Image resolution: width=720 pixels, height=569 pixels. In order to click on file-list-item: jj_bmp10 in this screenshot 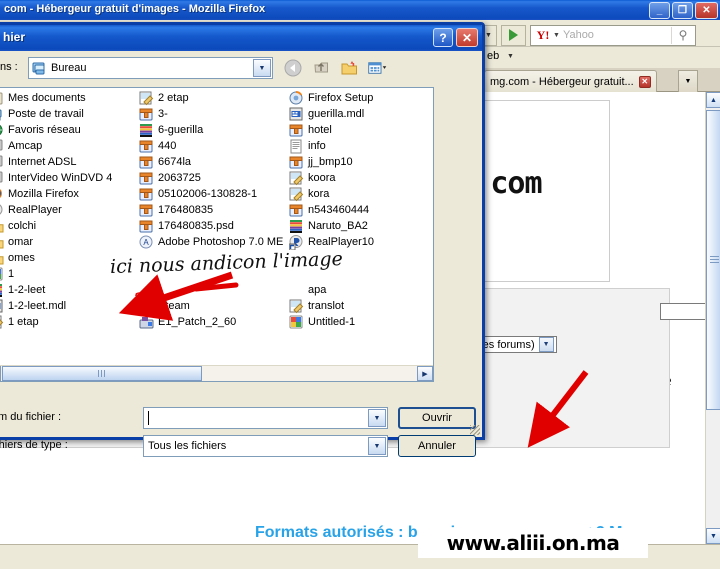, I will do `click(360, 162)`.